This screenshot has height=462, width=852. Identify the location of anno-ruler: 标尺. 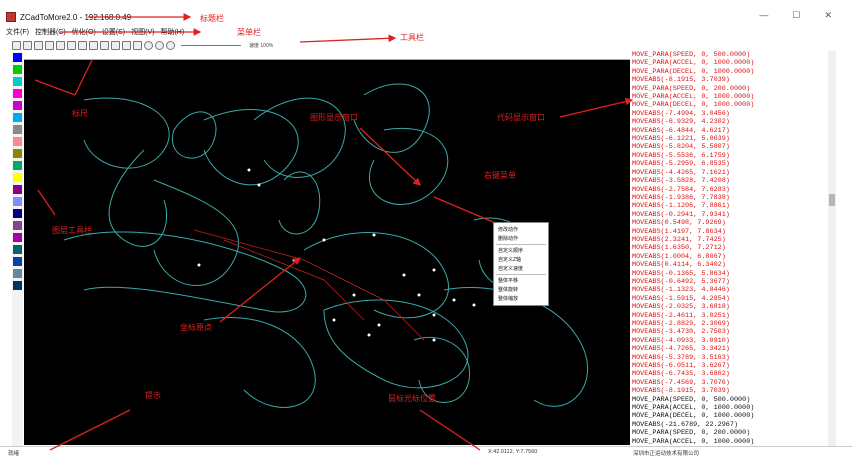
(80, 113).